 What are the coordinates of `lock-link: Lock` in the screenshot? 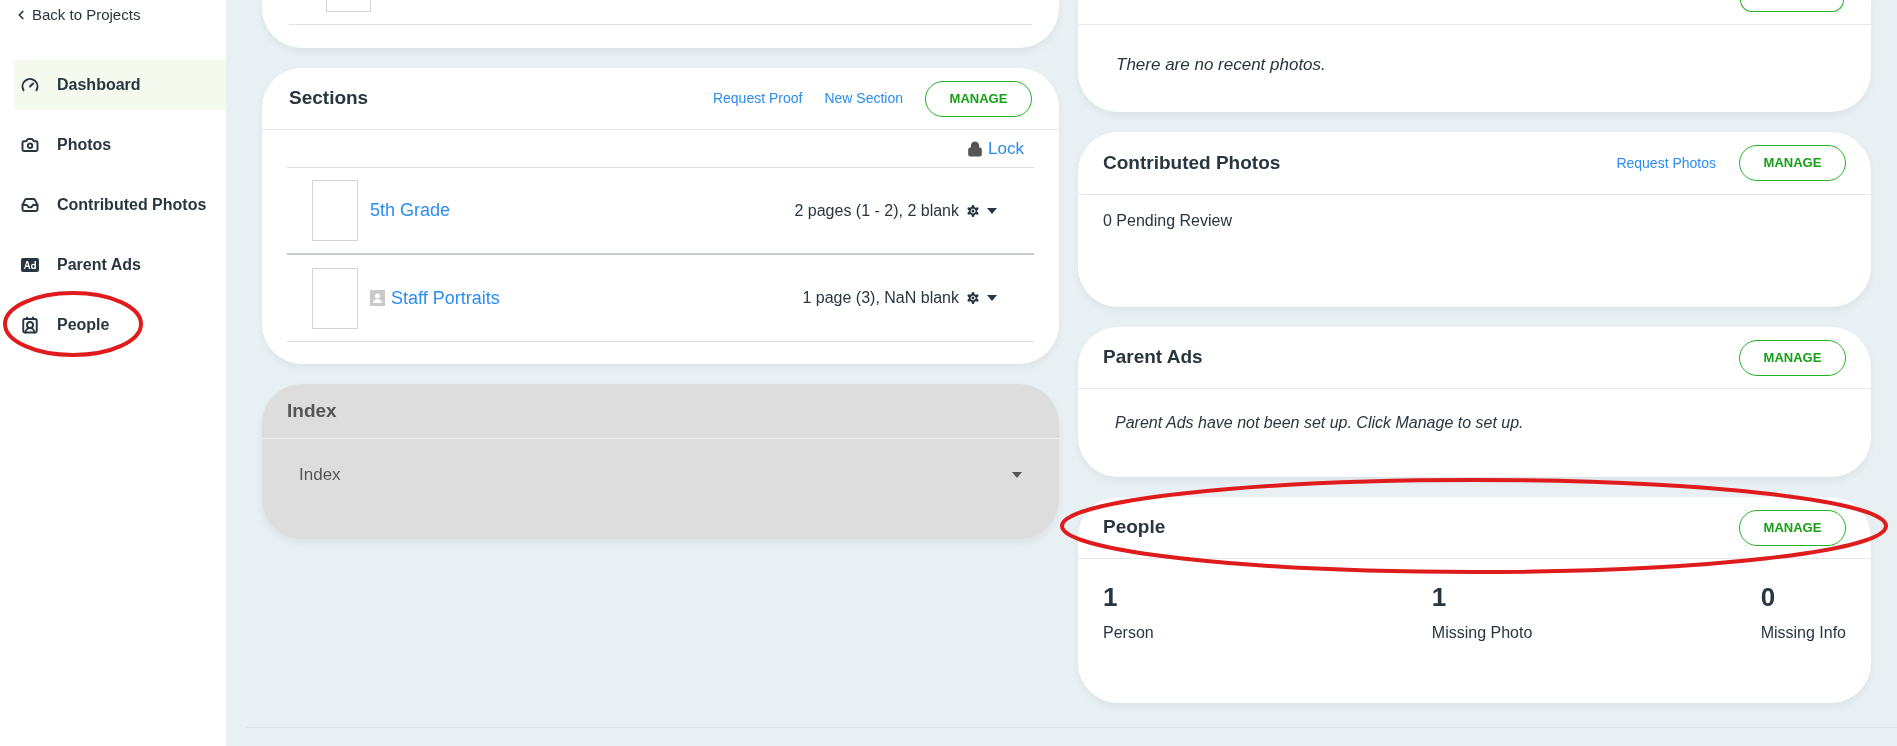 It's located at (995, 148).